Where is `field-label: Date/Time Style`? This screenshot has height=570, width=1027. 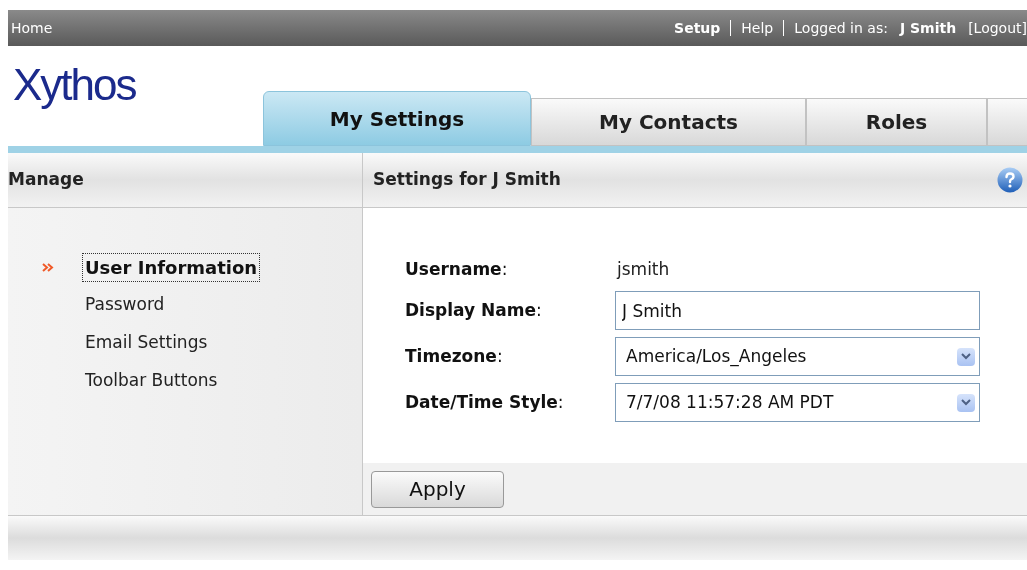
field-label: Date/Time Style is located at coordinates (481, 402).